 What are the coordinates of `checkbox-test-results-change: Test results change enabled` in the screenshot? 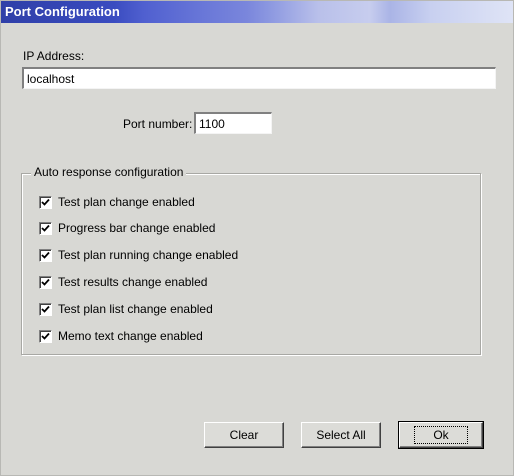 It's located at (123, 282).